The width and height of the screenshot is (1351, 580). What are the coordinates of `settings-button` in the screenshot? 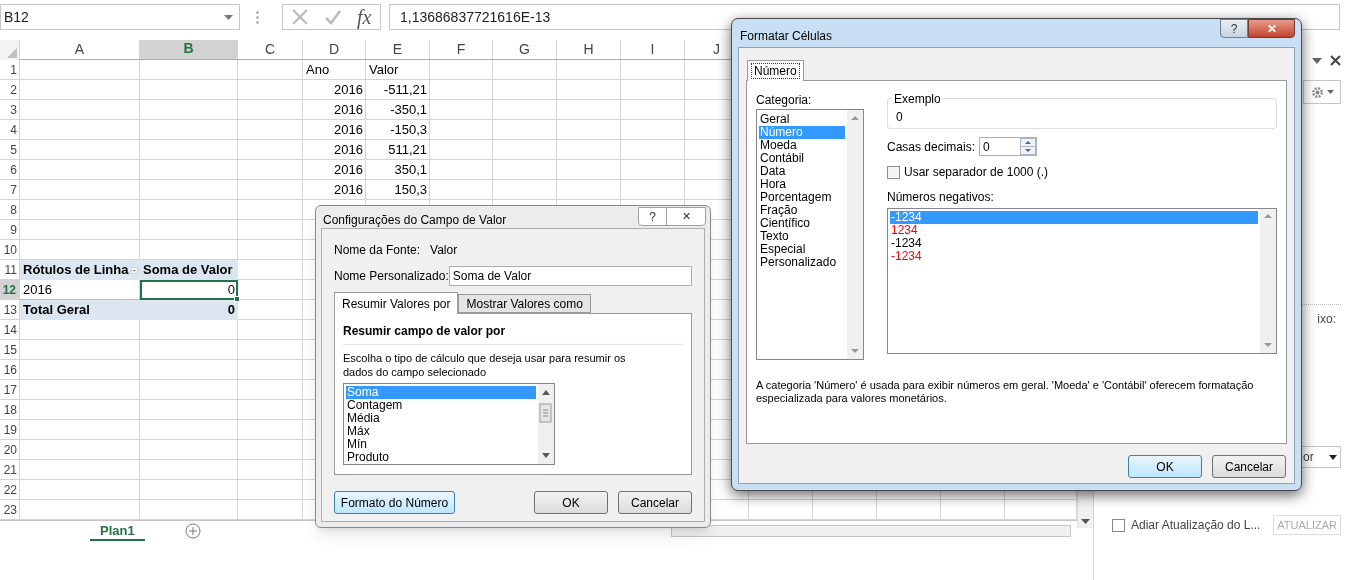 It's located at (1322, 92).